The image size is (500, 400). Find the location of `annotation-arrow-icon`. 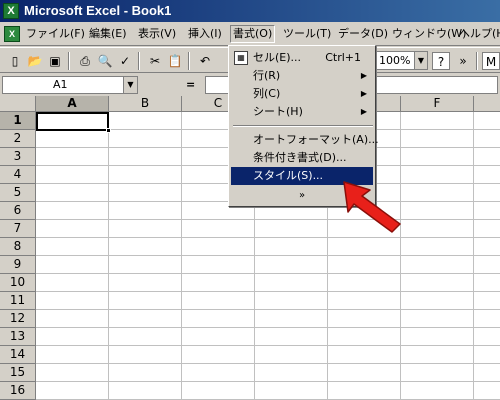

annotation-arrow-icon is located at coordinates (372, 207).